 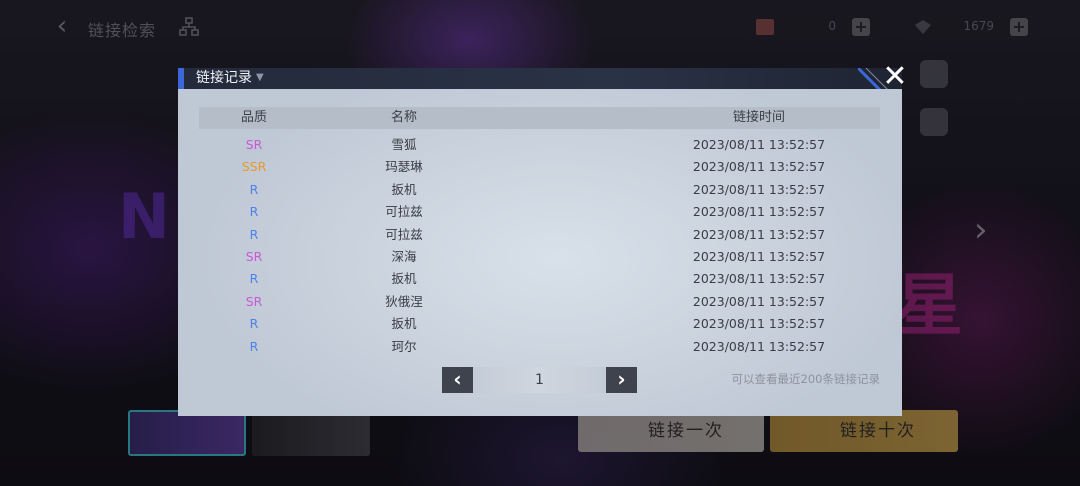 I want to click on modal-header: 链接记录 ▼, so click(x=540, y=90).